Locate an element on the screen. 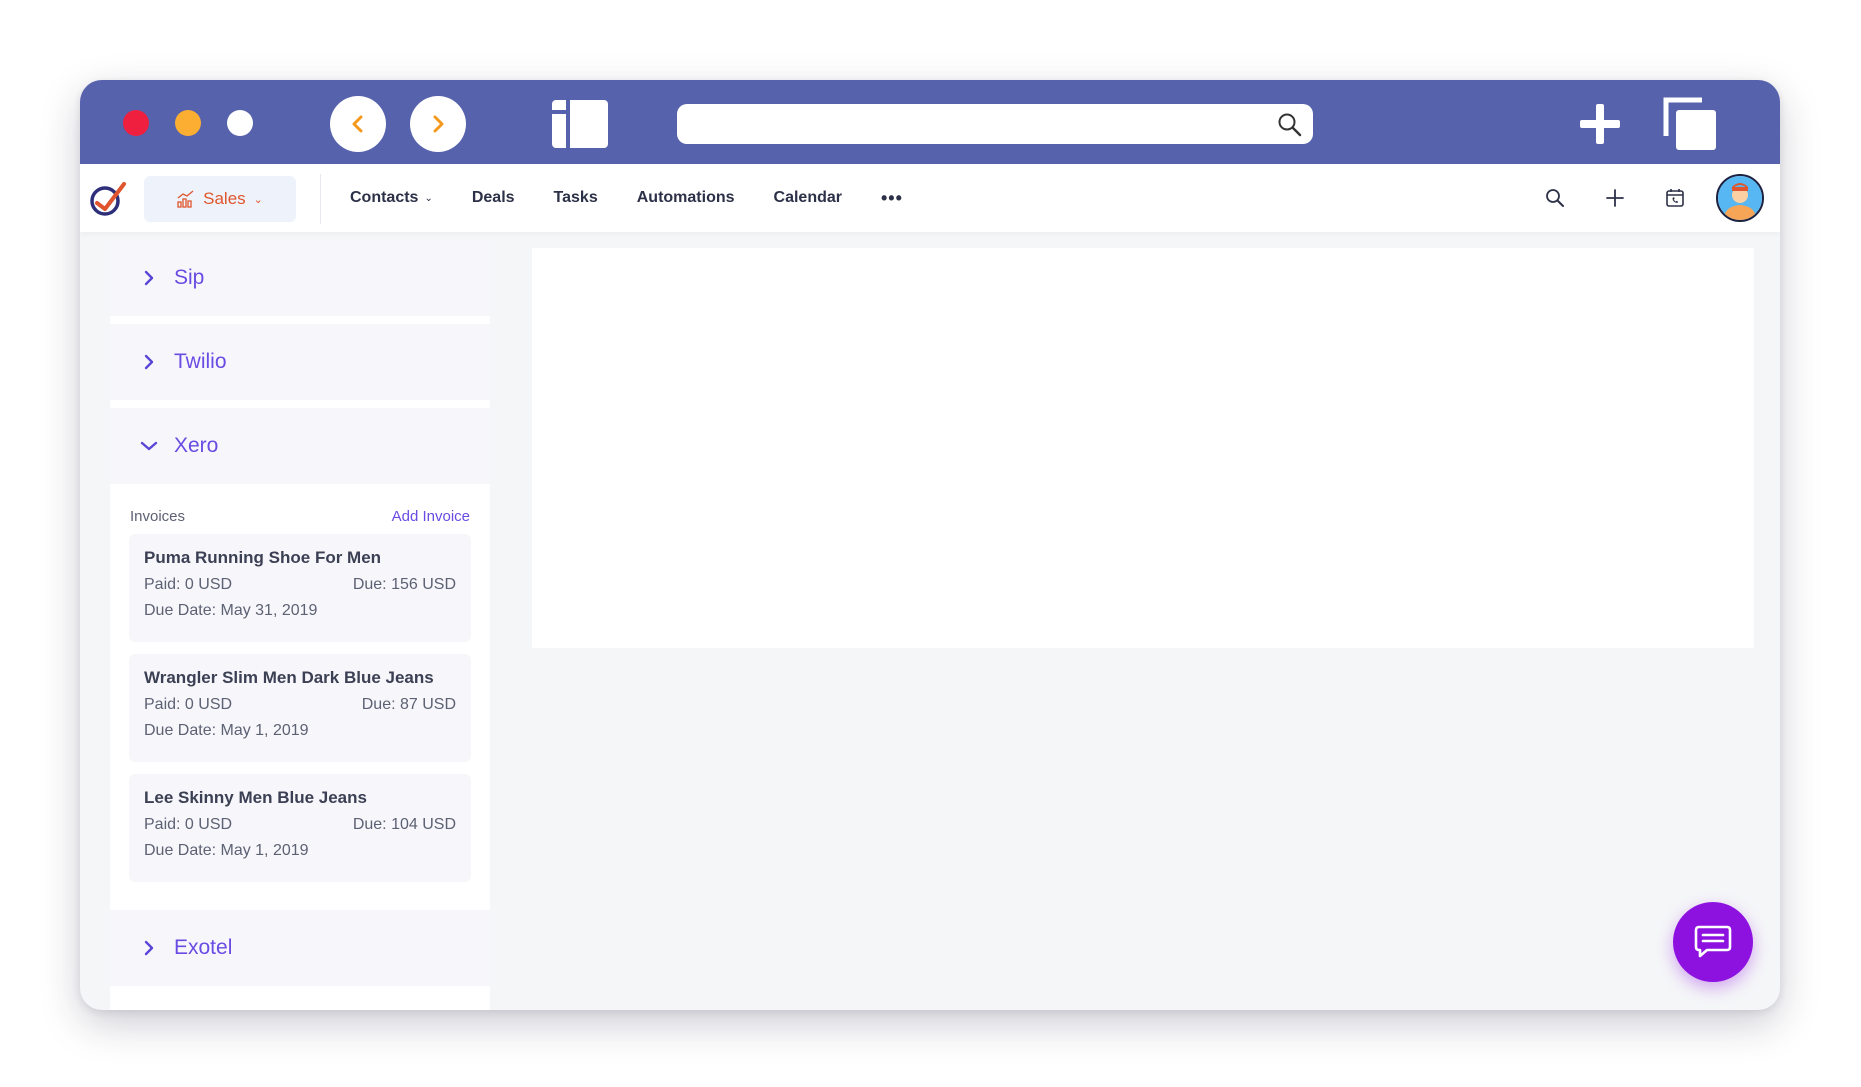  menu-item-deals: Deals is located at coordinates (493, 198).